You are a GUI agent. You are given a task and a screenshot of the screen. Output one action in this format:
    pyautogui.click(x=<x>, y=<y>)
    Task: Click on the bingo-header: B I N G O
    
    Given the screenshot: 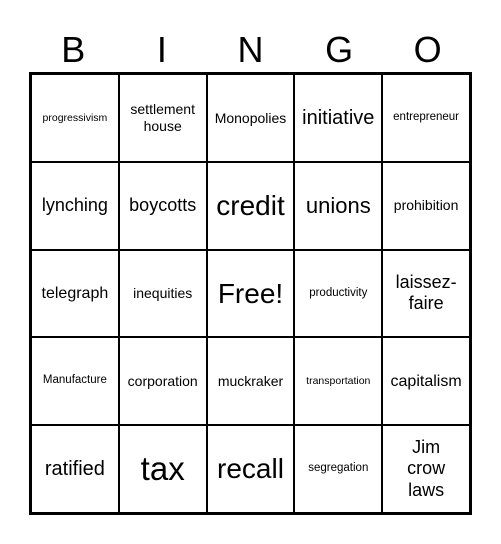 What is the action you would take?
    pyautogui.click(x=250, y=50)
    